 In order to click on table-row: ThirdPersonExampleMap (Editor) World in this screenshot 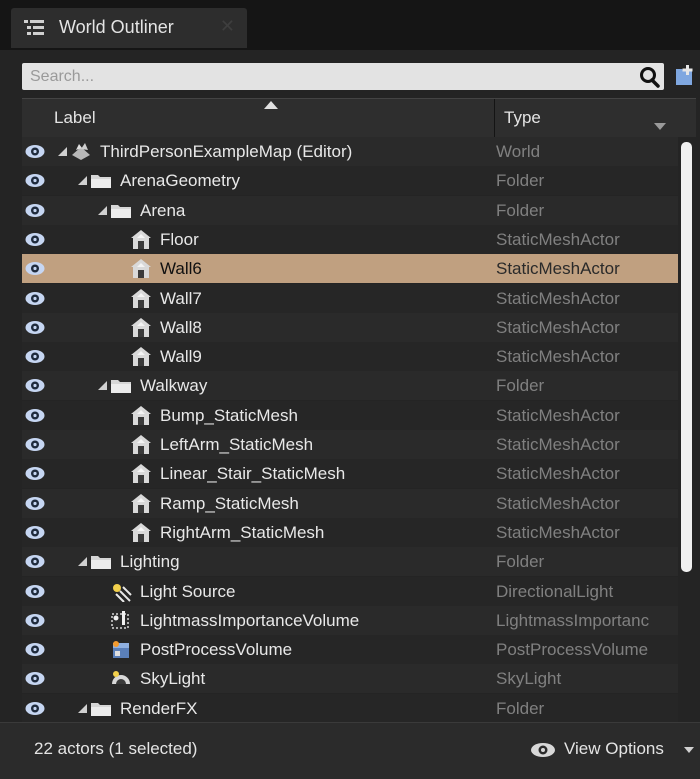, I will do `click(350, 151)`.